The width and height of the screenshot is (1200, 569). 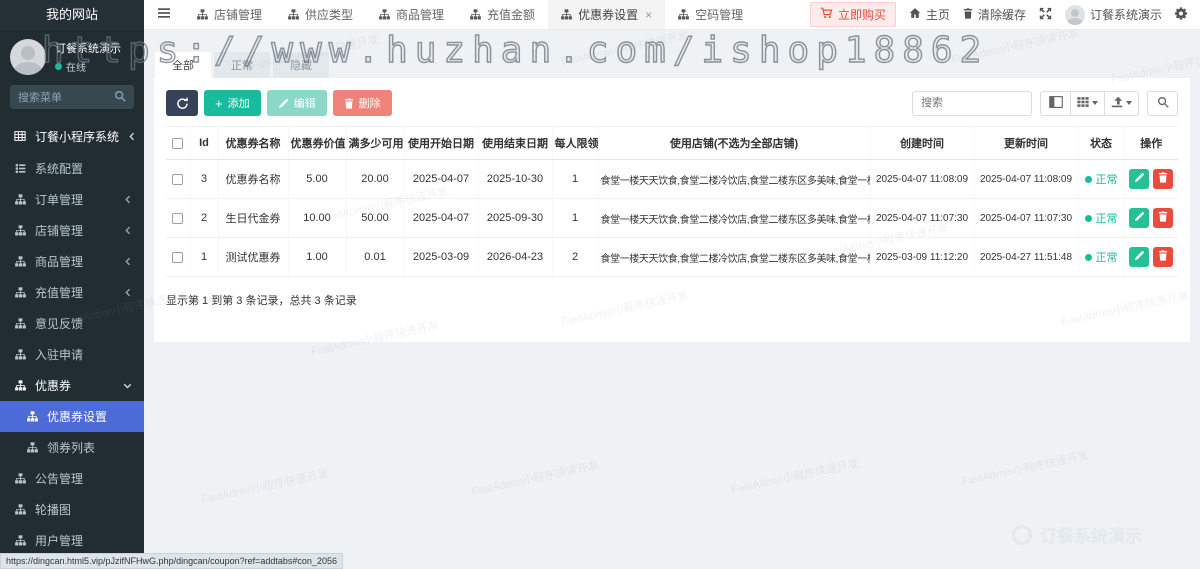 What do you see at coordinates (375, 143) in the screenshot?
I see `column-header: 满多少可用` at bounding box center [375, 143].